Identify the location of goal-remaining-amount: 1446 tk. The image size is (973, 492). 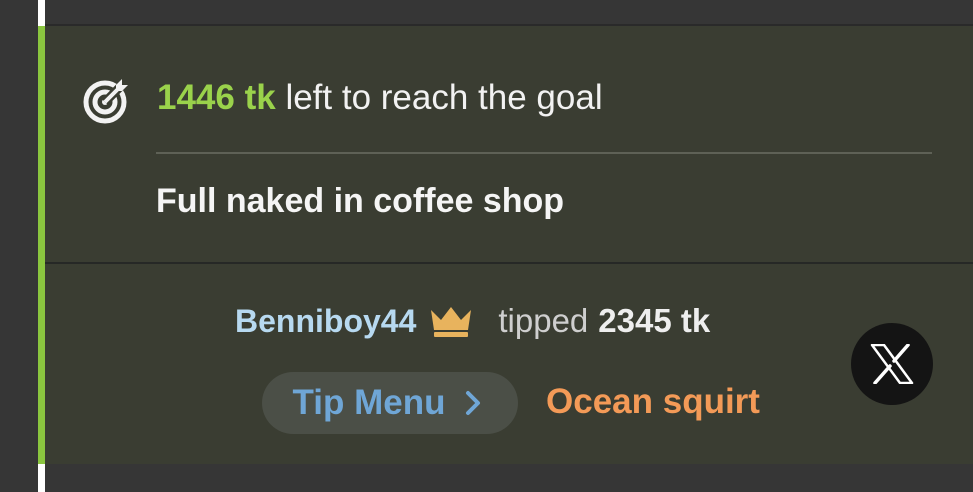
(216, 97).